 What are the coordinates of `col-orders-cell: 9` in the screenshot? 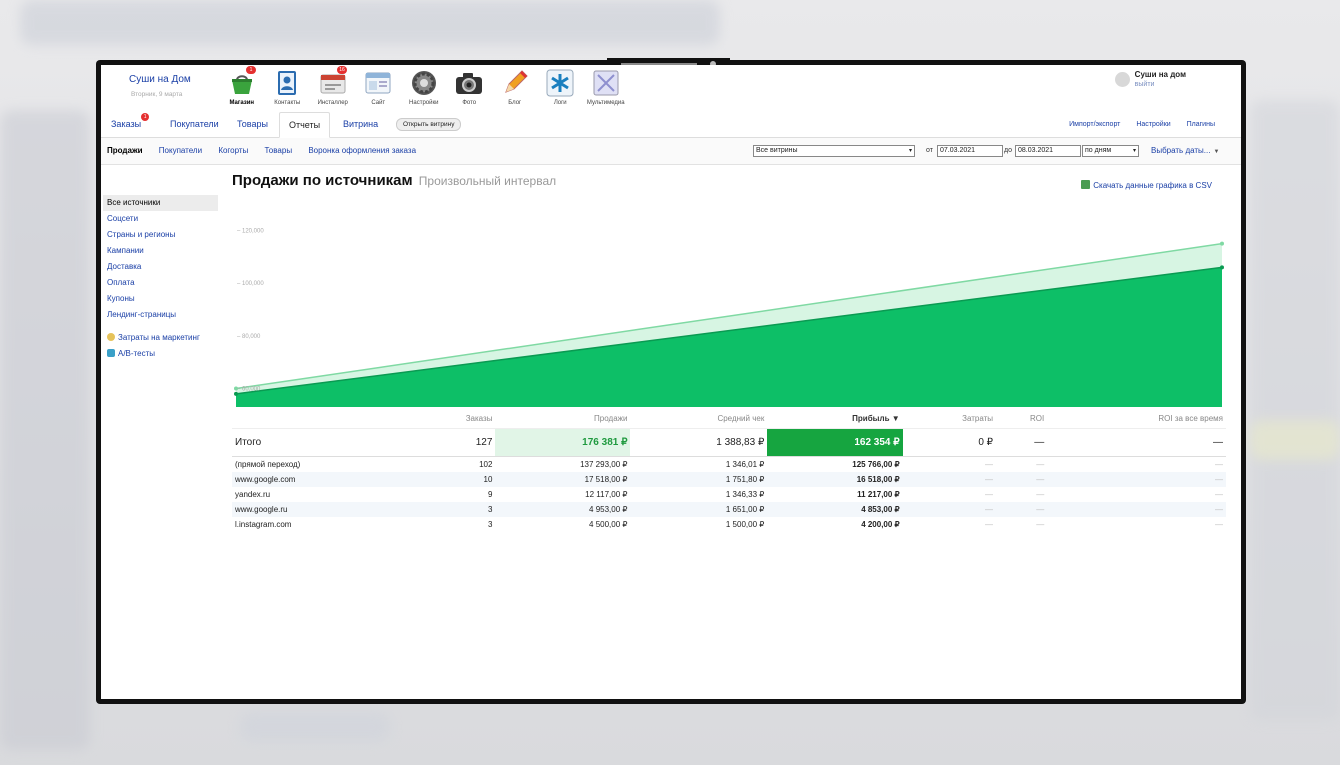 It's located at (490, 494).